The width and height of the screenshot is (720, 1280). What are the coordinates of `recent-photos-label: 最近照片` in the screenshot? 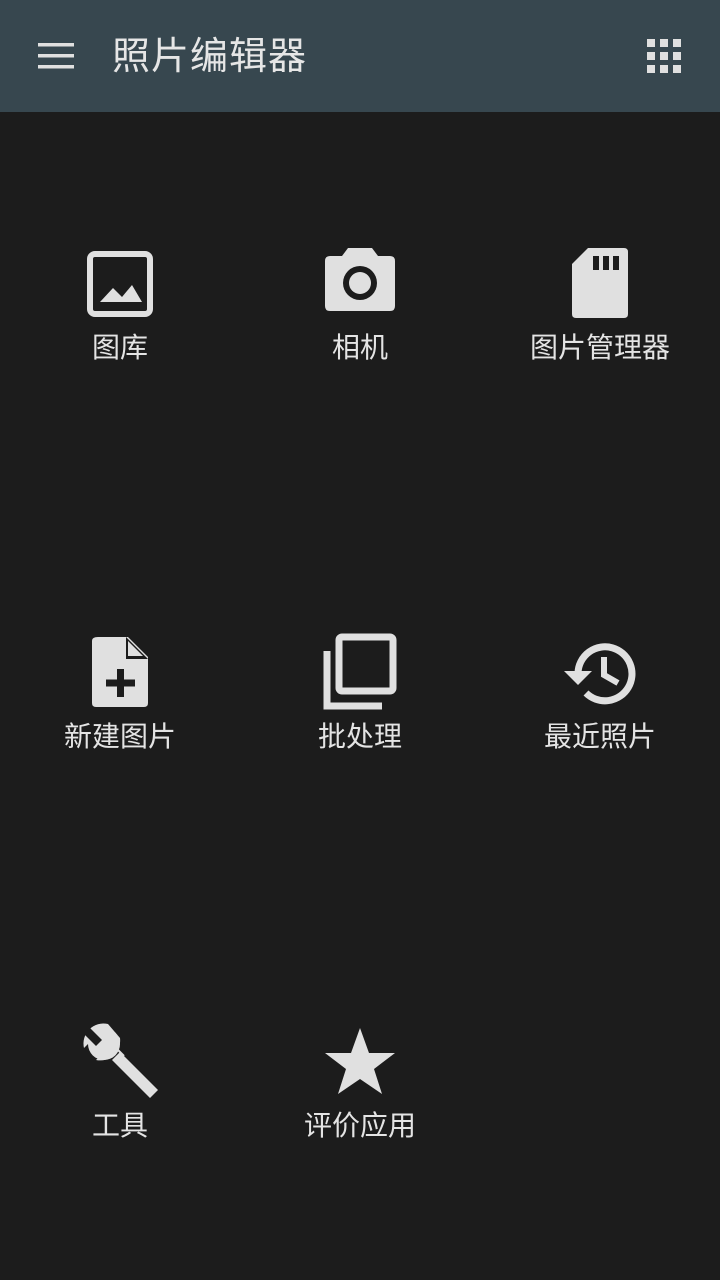 It's located at (599, 736).